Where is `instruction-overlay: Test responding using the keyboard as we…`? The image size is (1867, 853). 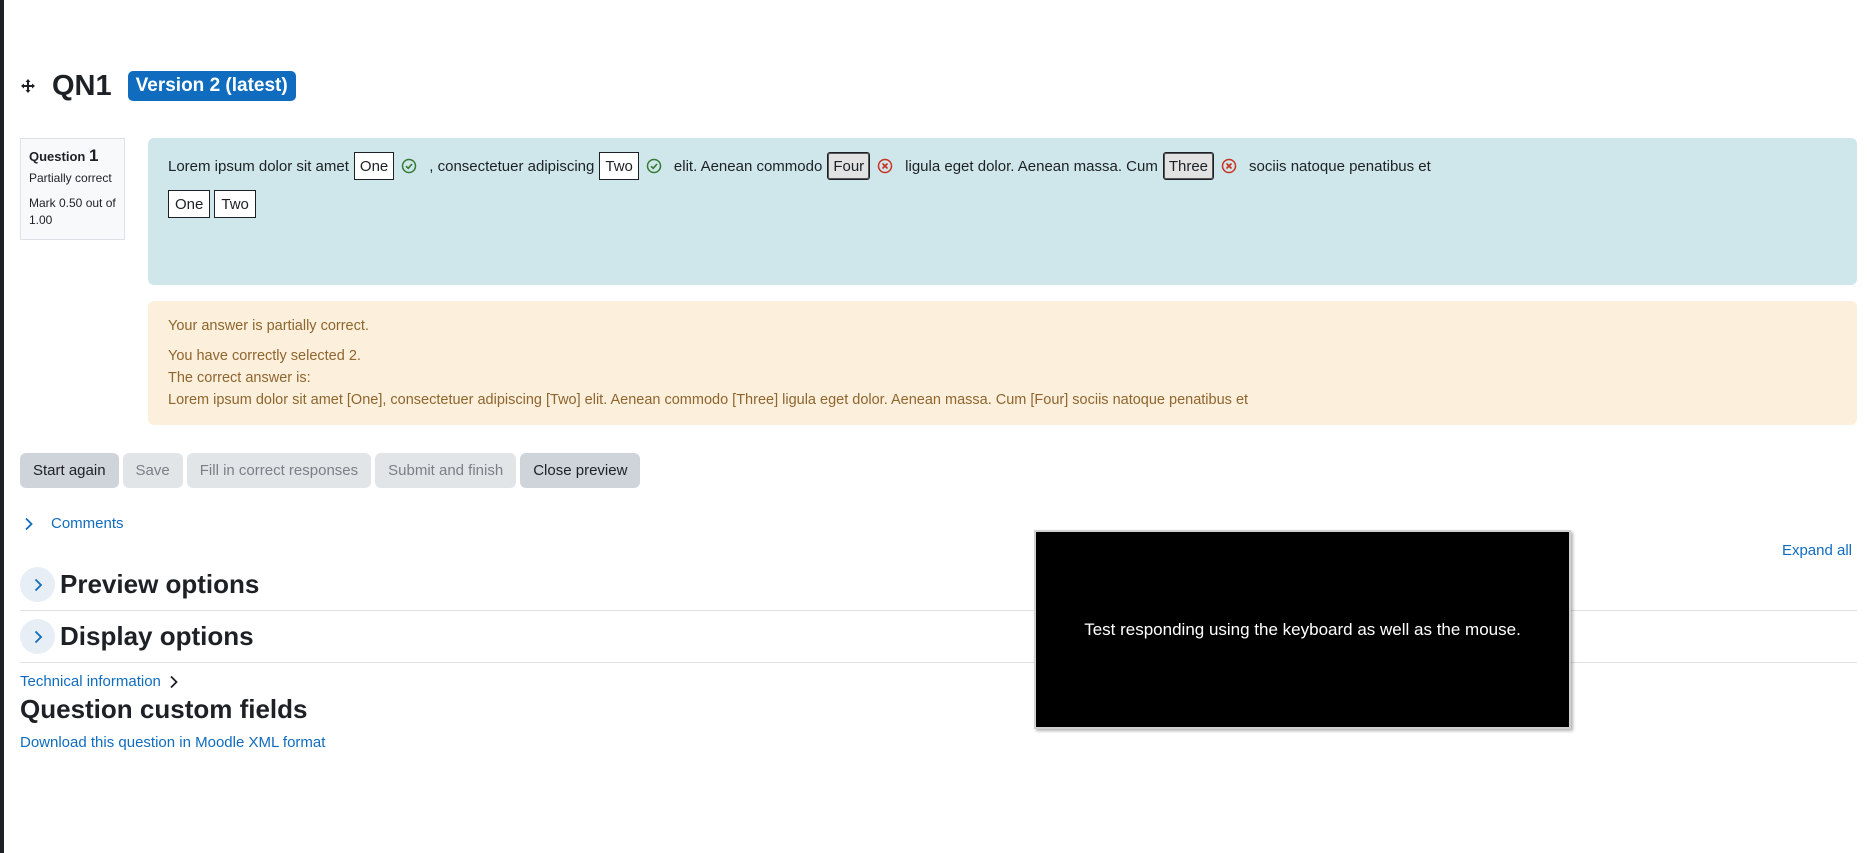 instruction-overlay: Test responding using the keyboard as we… is located at coordinates (1302, 629).